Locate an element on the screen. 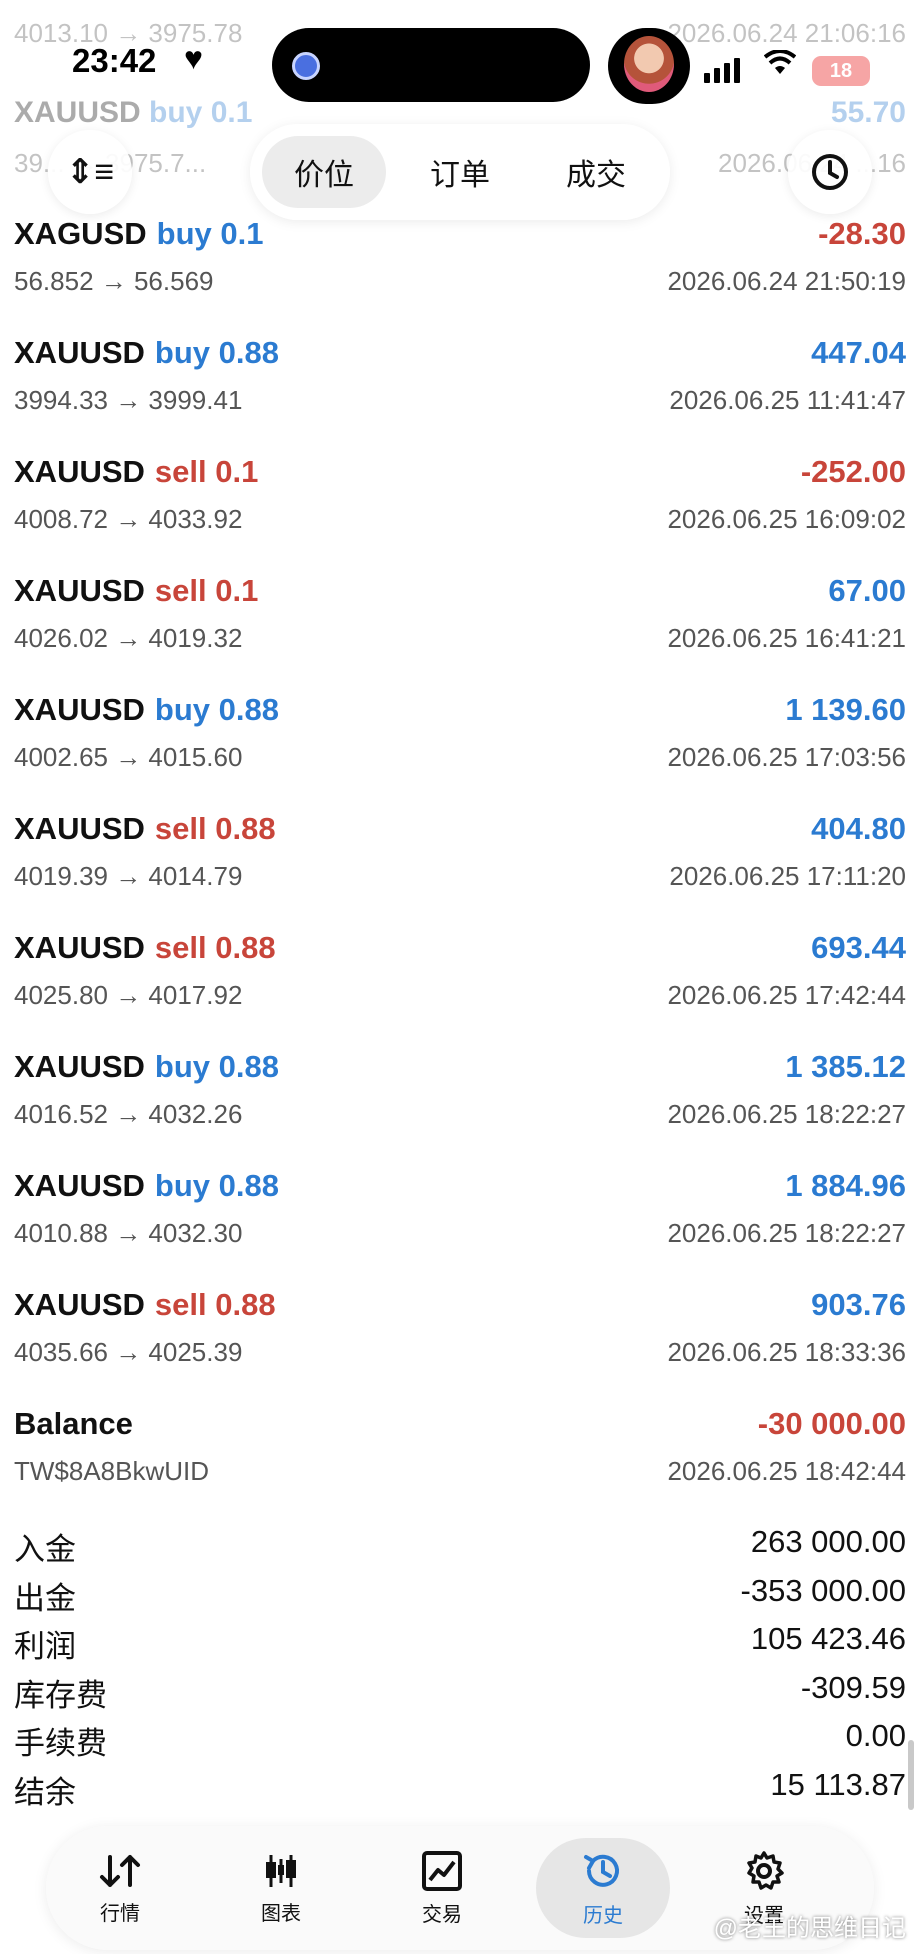 The height and width of the screenshot is (1954, 920). island-app-icon is located at coordinates (306, 66).